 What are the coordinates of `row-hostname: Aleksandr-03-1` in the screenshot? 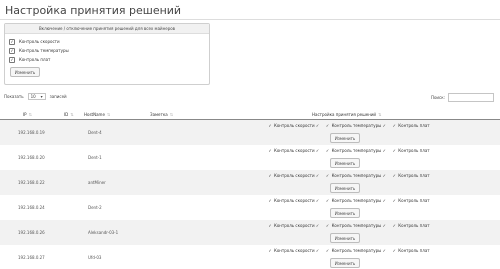 It's located at (103, 232).